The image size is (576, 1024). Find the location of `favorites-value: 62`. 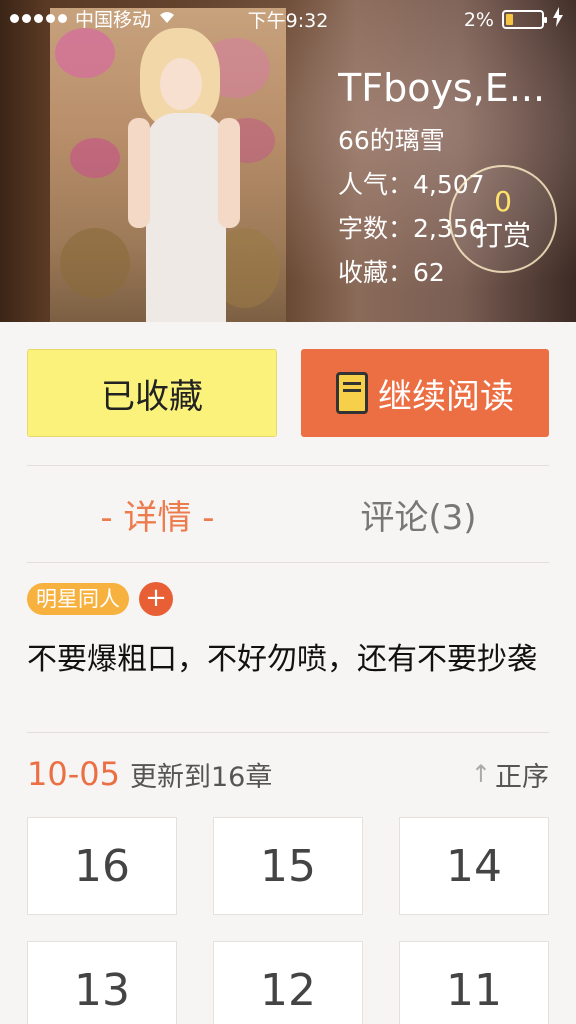

favorites-value: 62 is located at coordinates (429, 272).